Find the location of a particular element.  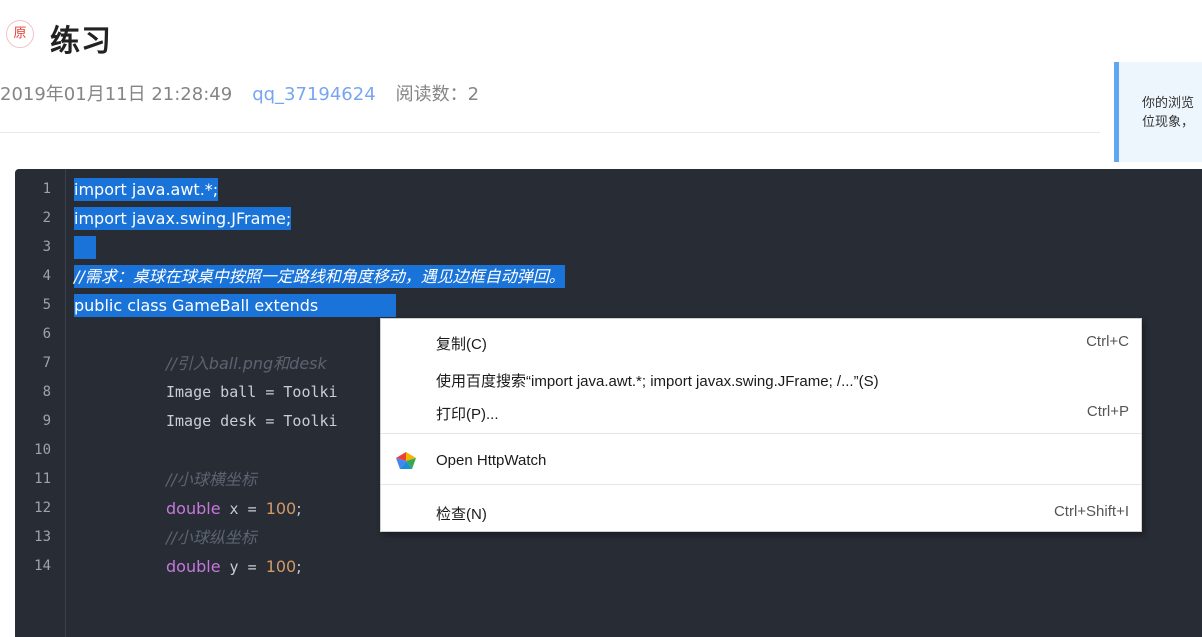

code-text: import javax.swing.JFrame; is located at coordinates (183, 218).